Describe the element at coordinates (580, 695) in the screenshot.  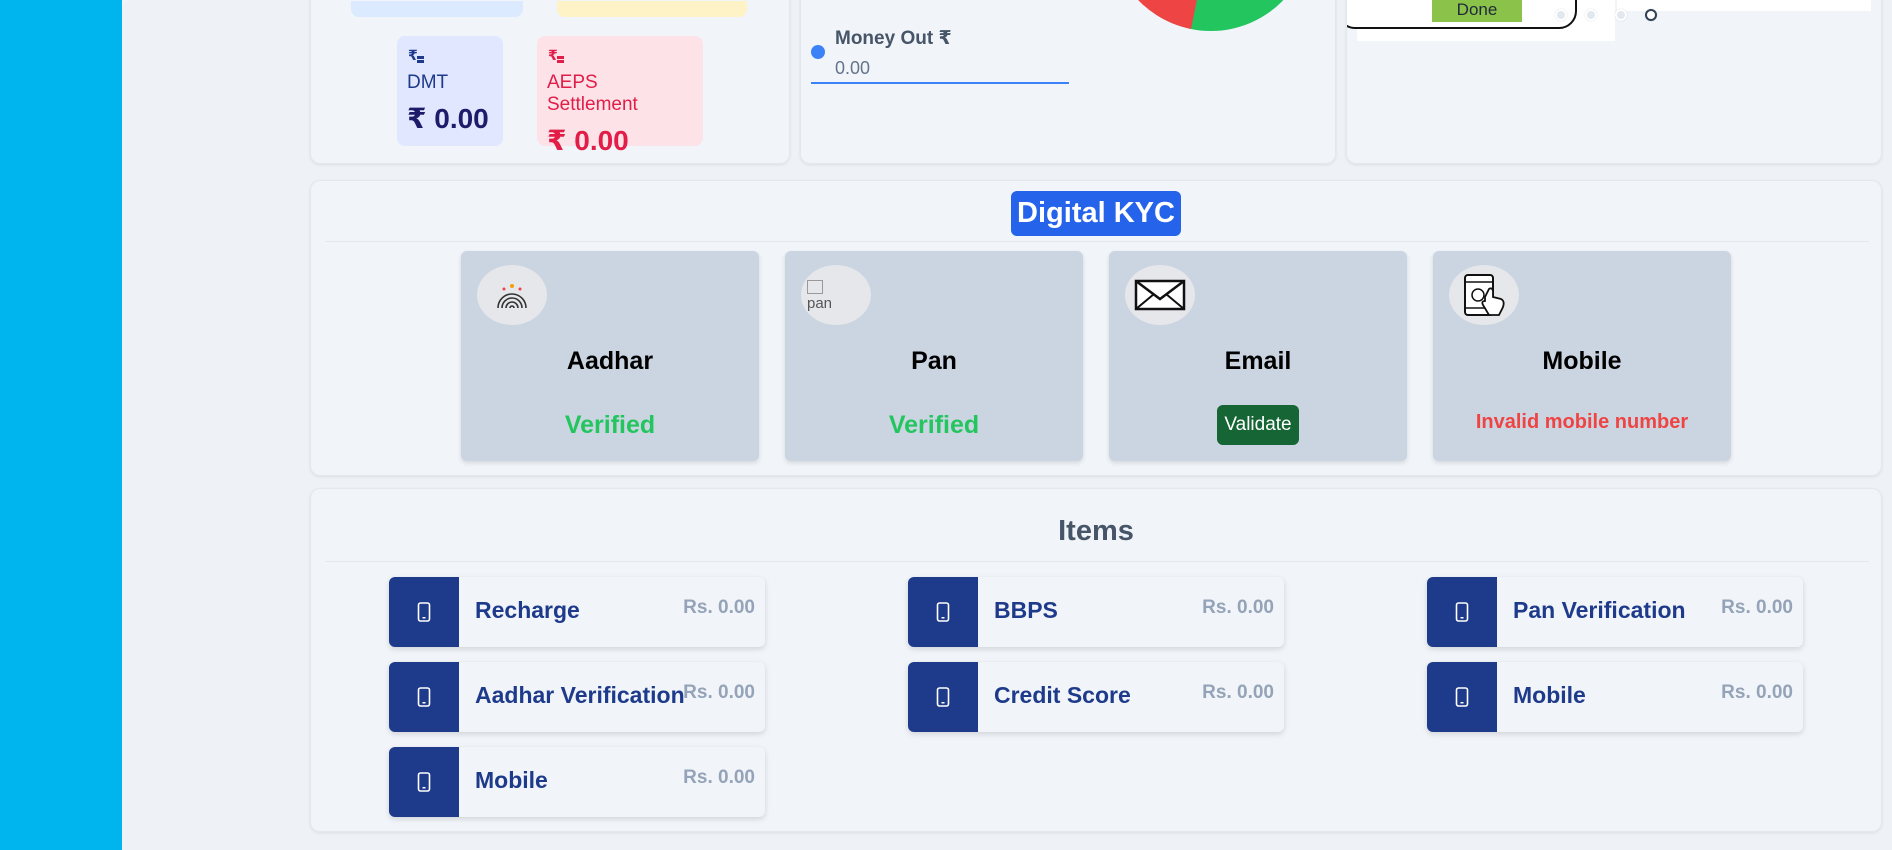
I see `item-label: Aadhar Verification` at that location.